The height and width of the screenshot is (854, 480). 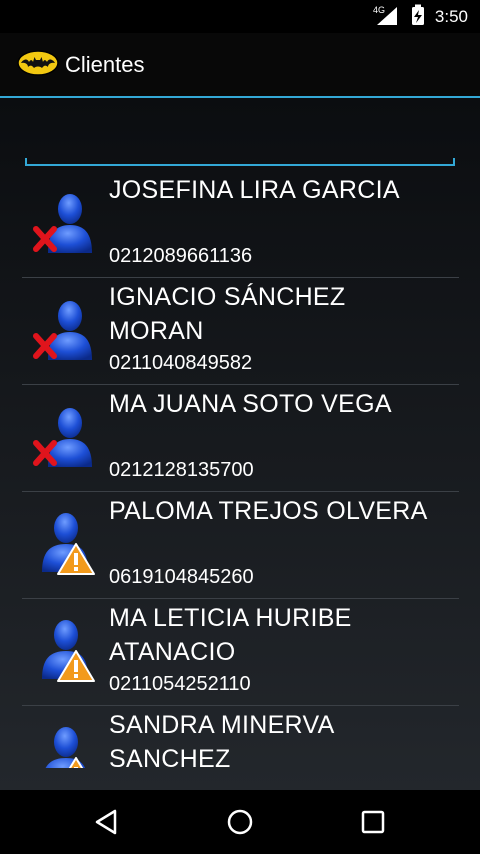 What do you see at coordinates (230, 635) in the screenshot?
I see `client-name: MA LETICIA HURIBE ATANACIO` at bounding box center [230, 635].